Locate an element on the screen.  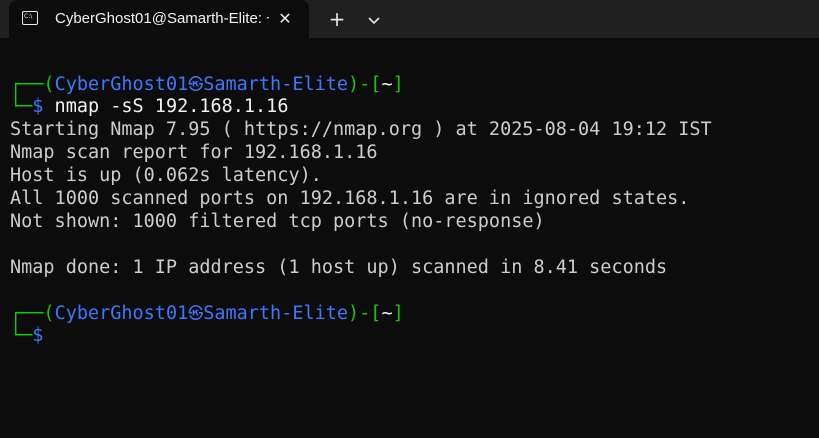
tab-active: CyberGhost01@Samarth-Elite: ~ ✕ is located at coordinates (159, 19).